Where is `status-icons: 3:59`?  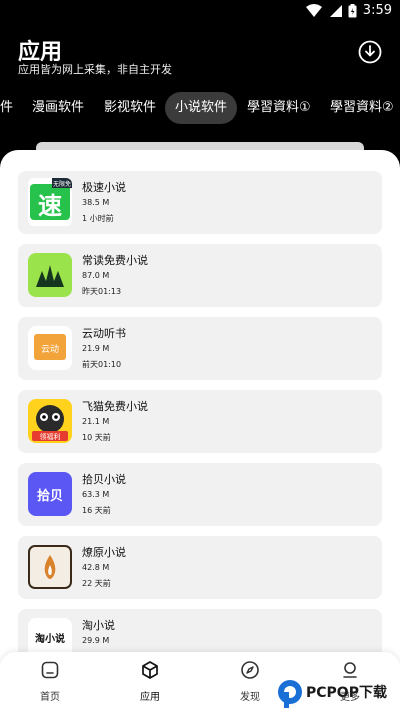 status-icons: 3:59 is located at coordinates (348, 10).